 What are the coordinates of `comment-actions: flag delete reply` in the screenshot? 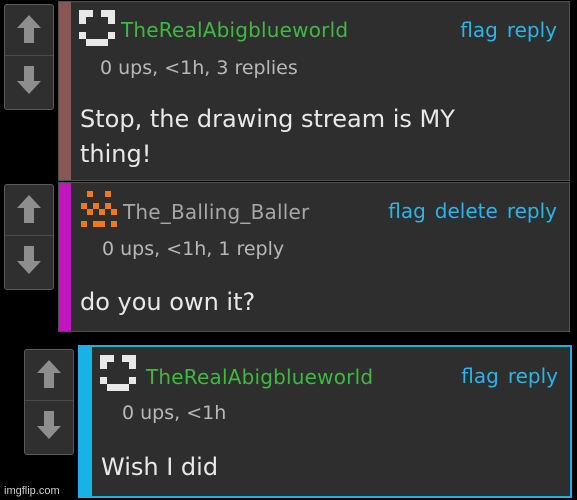 It's located at (472, 211).